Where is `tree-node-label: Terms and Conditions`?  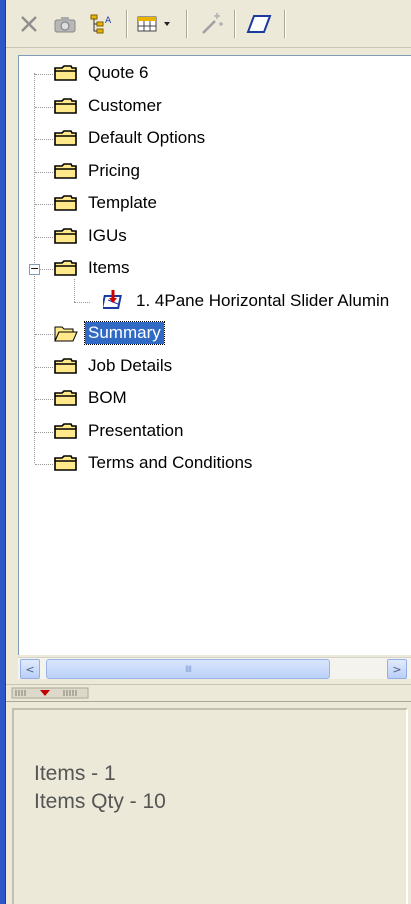 tree-node-label: Terms and Conditions is located at coordinates (170, 462).